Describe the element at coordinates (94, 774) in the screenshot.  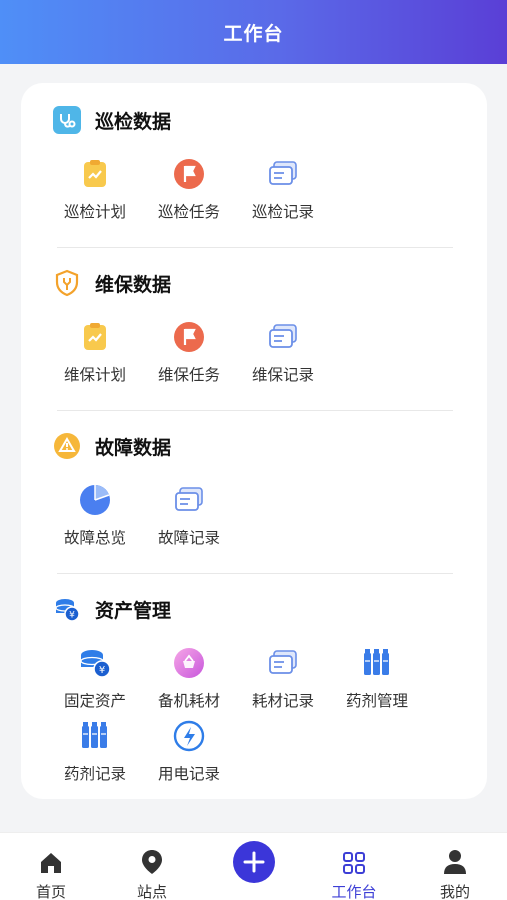
I see `item-label: 药剂记录` at that location.